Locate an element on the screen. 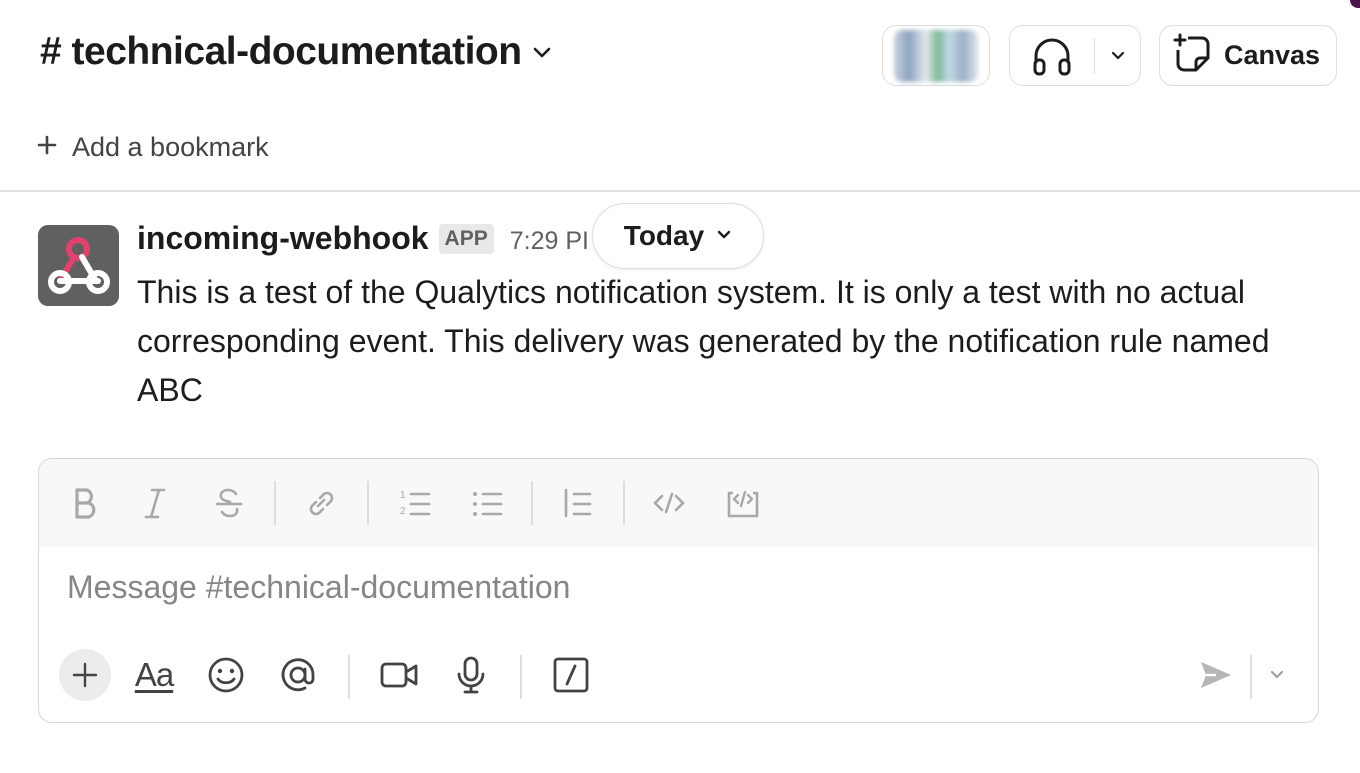 The height and width of the screenshot is (773, 1360). video-icon is located at coordinates (399, 675).